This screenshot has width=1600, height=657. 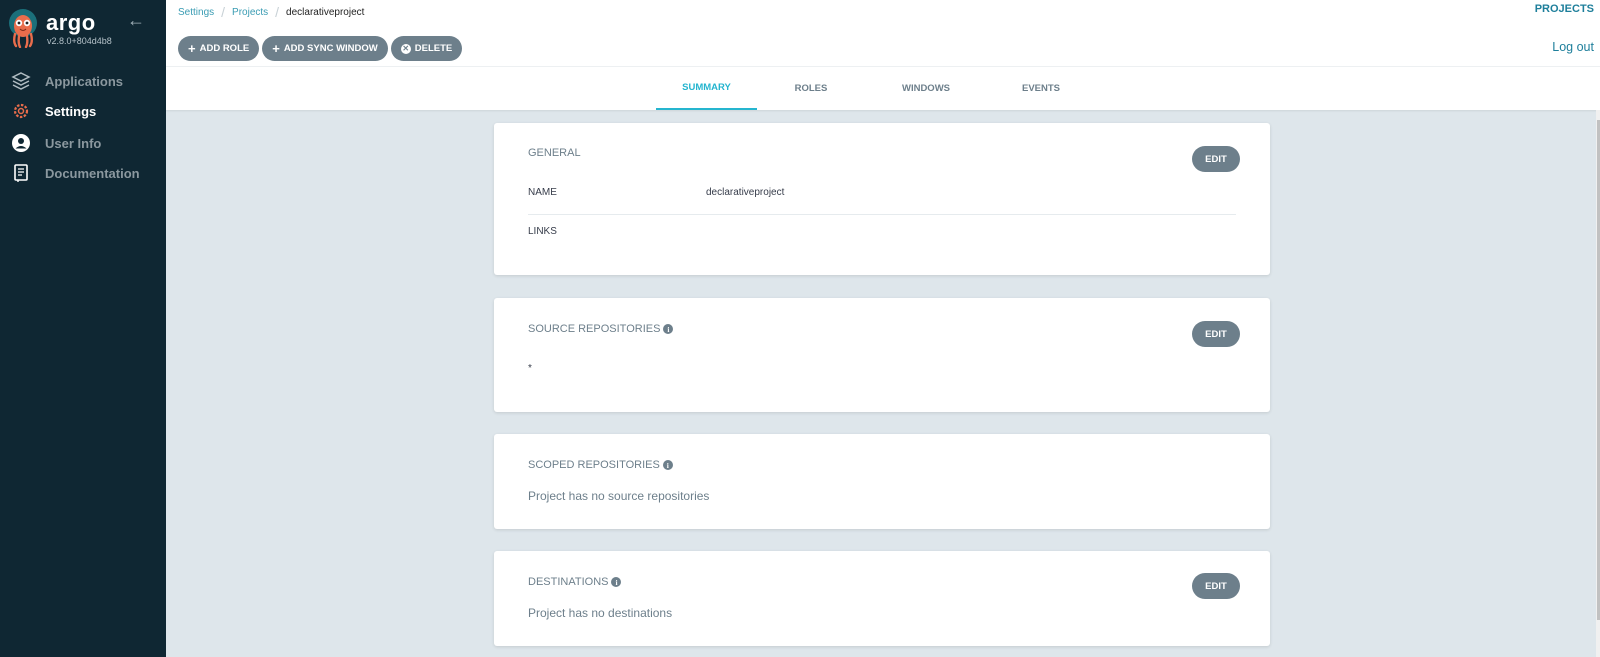 I want to click on brand-name: argo, so click(x=71, y=22).